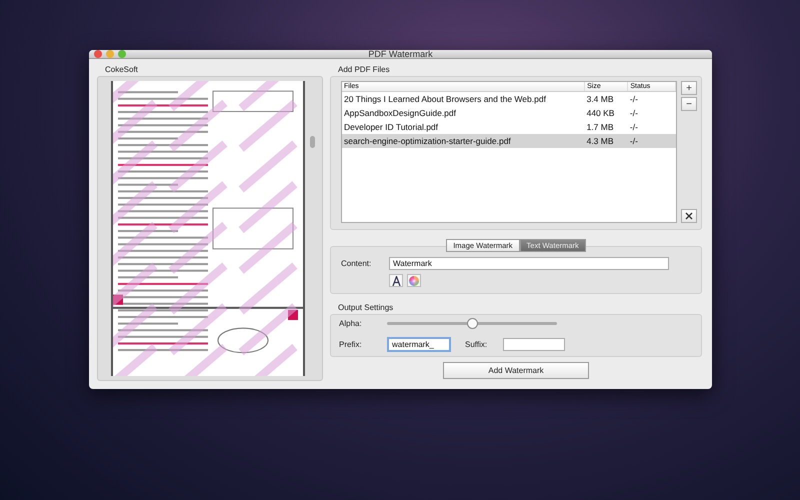 This screenshot has width=800, height=500. I want to click on minimize-icon, so click(110, 54).